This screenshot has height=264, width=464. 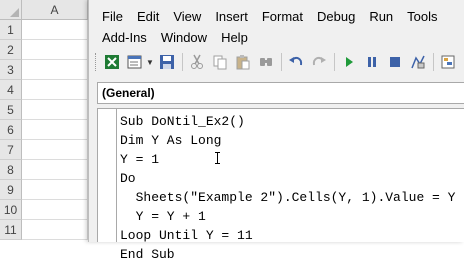 I want to click on object-dropdown: (General), so click(x=280, y=93).